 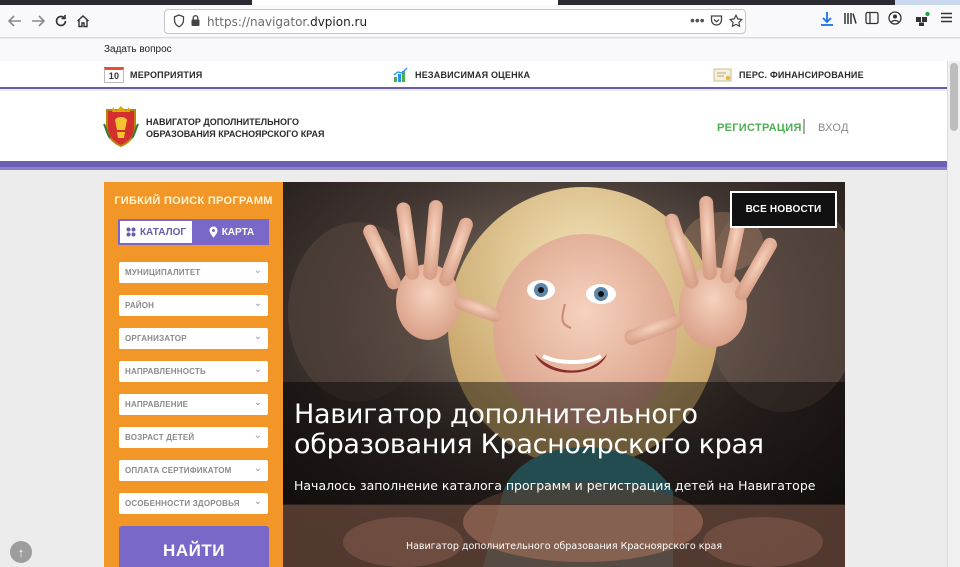 I want to click on home-icon, so click(x=83, y=21).